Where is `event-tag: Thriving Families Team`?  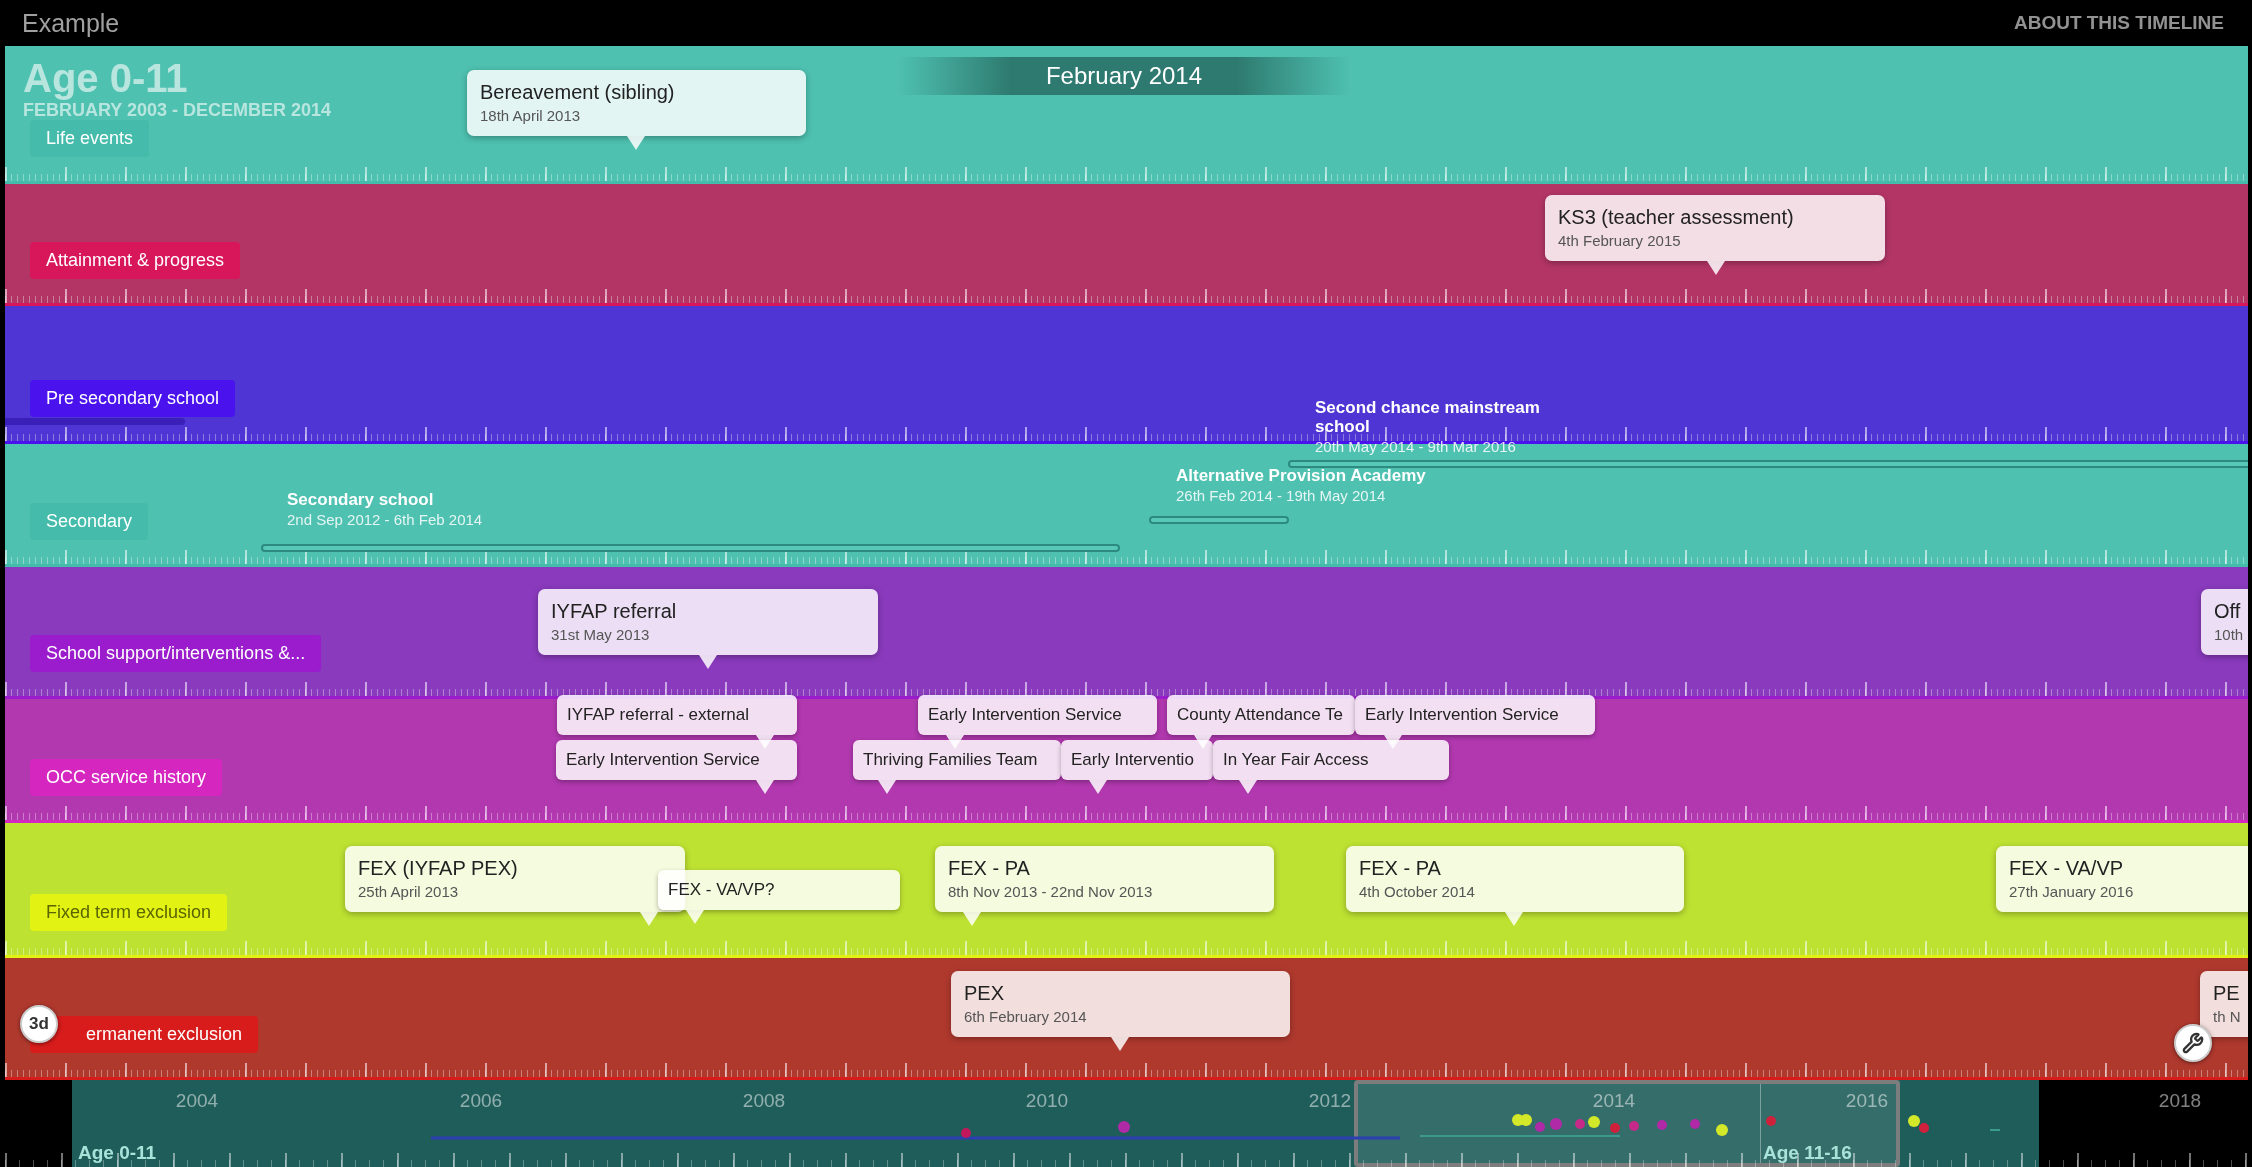 event-tag: Thriving Families Team is located at coordinates (957, 760).